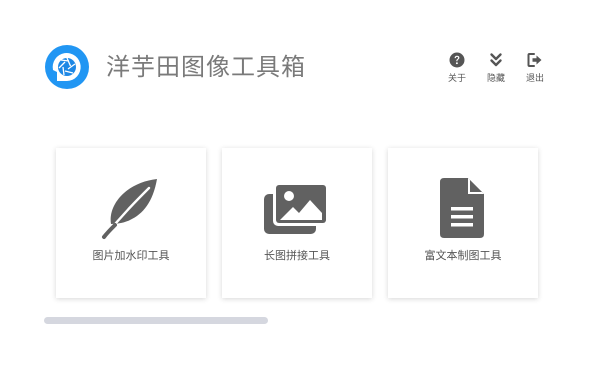  Describe the element at coordinates (535, 68) in the screenshot. I see `exit-button: 退出` at that location.